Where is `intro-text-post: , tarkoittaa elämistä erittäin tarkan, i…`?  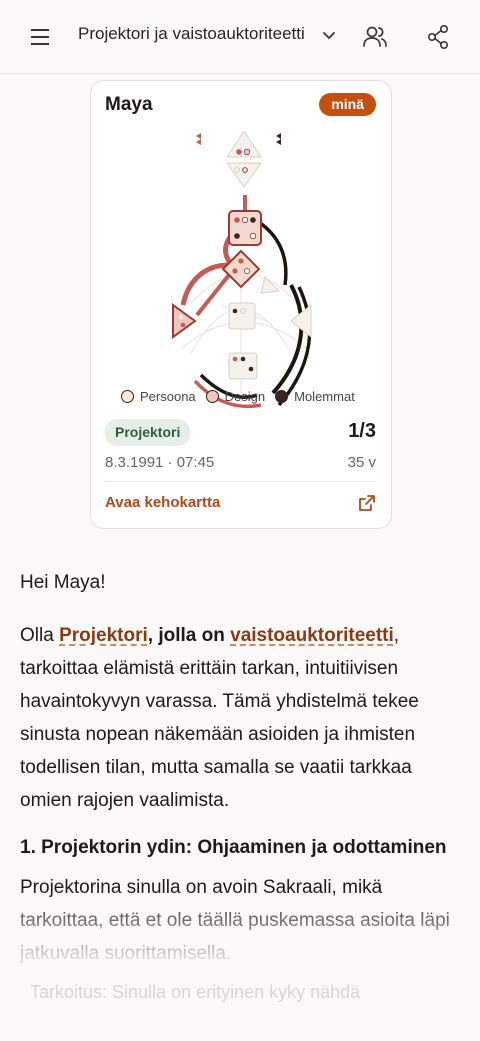 intro-text-post: , tarkoittaa elämistä erittäin tarkan, i… is located at coordinates (219, 718).